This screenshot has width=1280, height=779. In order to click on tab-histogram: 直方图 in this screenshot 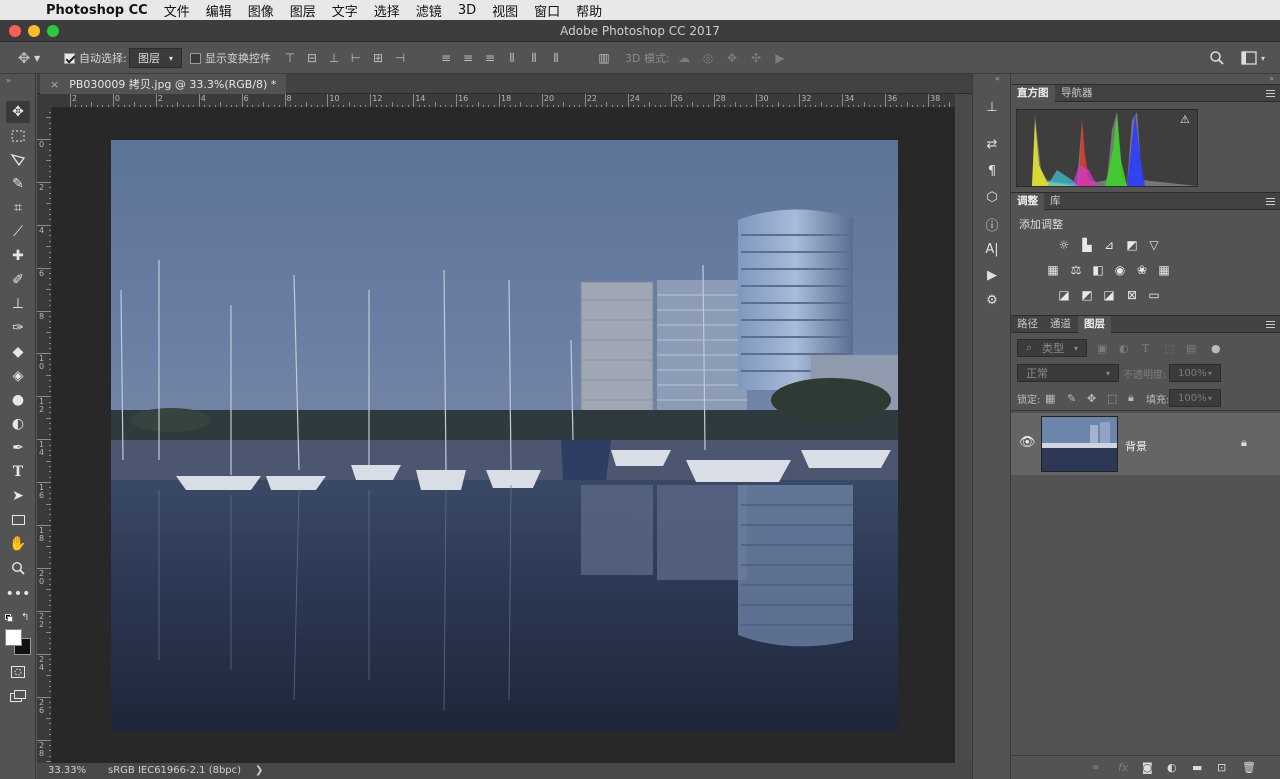, I will do `click(1033, 93)`.